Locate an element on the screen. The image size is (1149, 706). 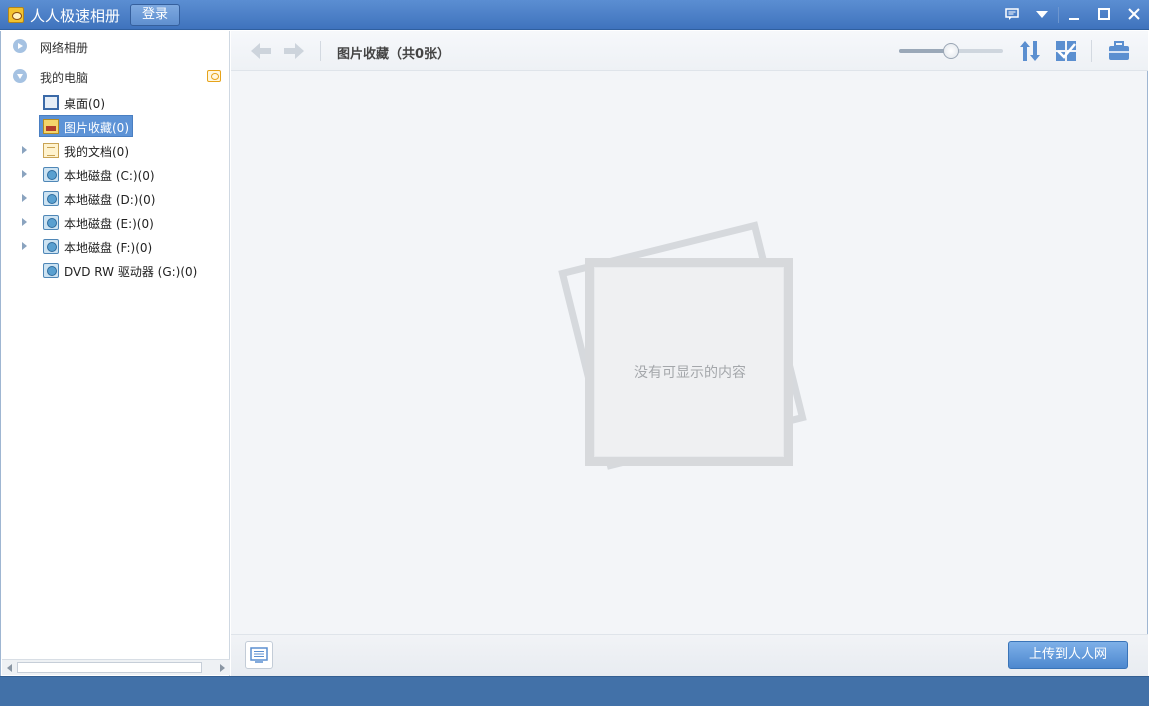
sort-icon is located at coordinates (1030, 51).